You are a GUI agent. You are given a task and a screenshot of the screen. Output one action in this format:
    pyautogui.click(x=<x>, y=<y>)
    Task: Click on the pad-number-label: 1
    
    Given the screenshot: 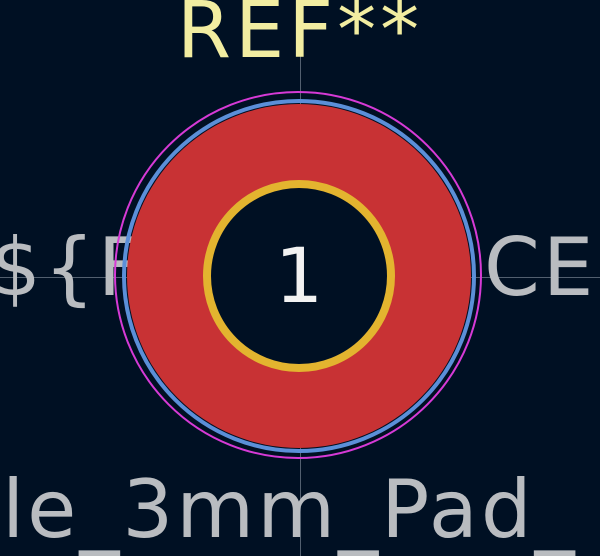 What is the action you would take?
    pyautogui.click(x=299, y=275)
    